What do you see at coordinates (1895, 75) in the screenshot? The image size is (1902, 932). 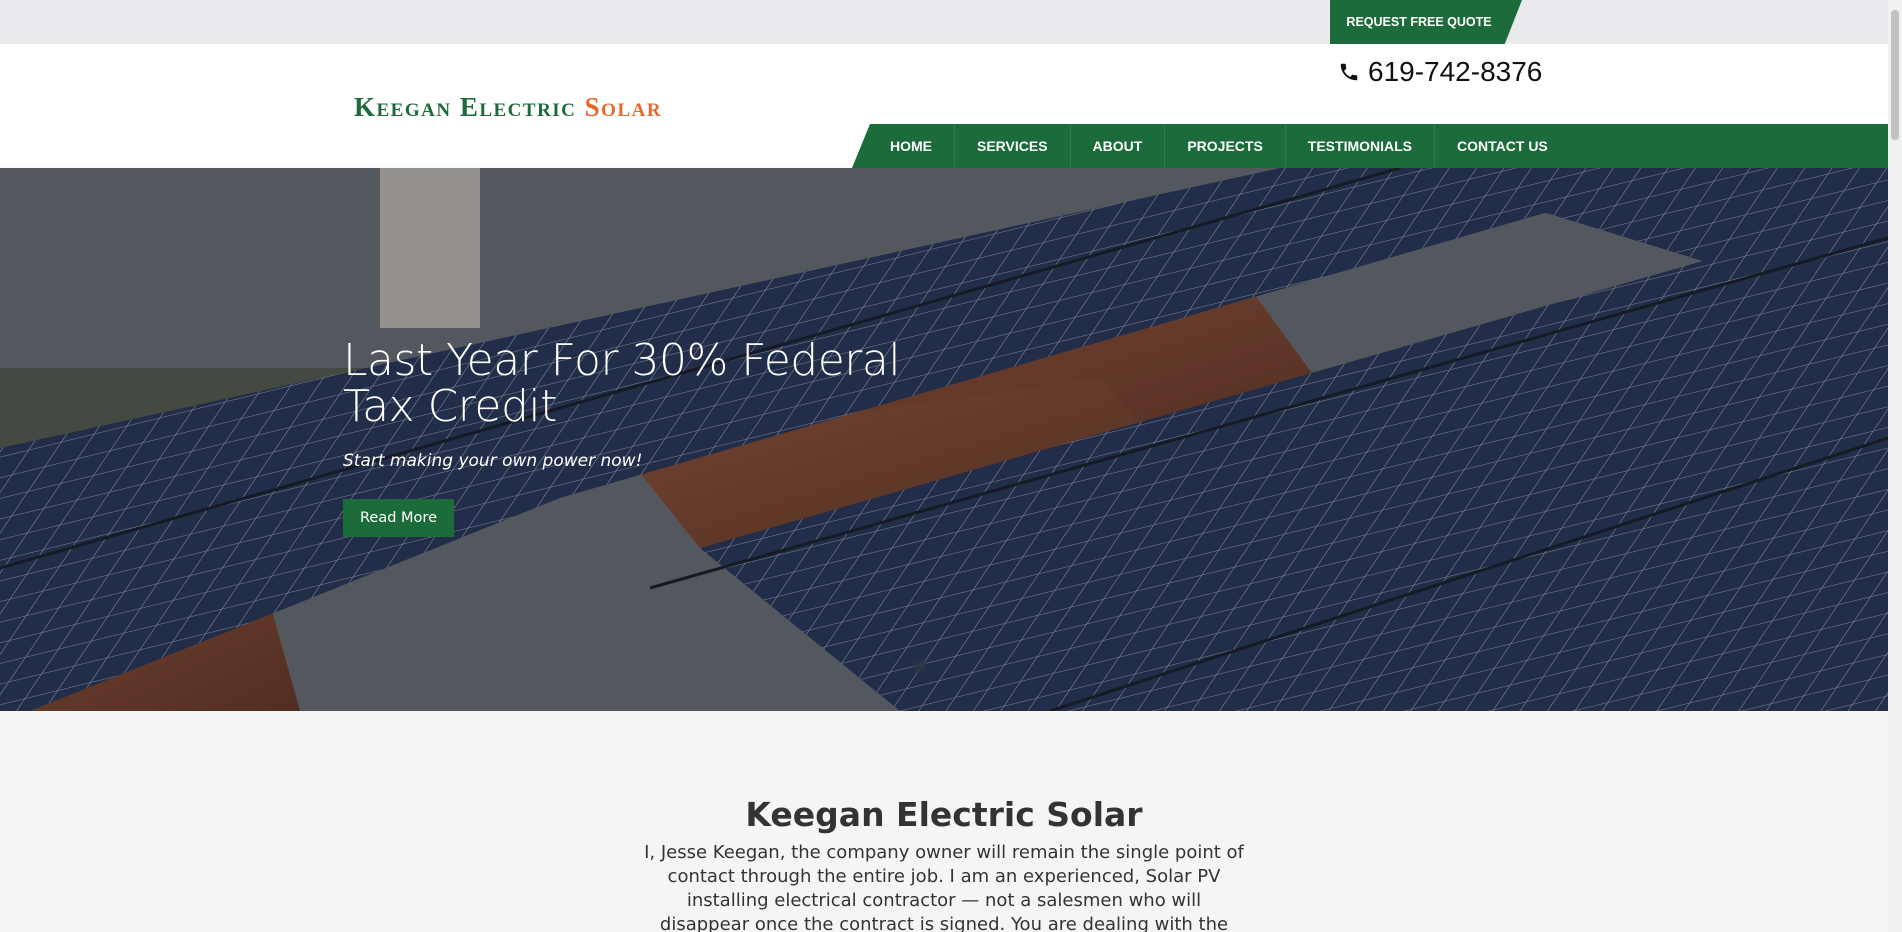 I see `scrollbar-thumb` at bounding box center [1895, 75].